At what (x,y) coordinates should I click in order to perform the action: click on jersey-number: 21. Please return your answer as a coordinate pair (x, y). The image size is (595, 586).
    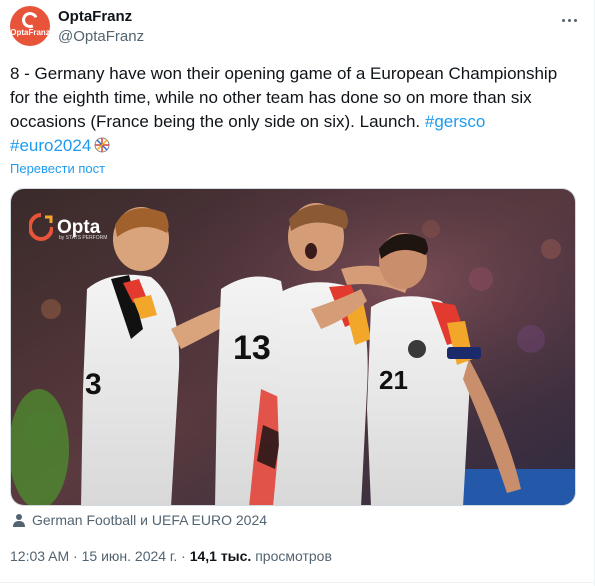
    Looking at the image, I should click on (393, 380).